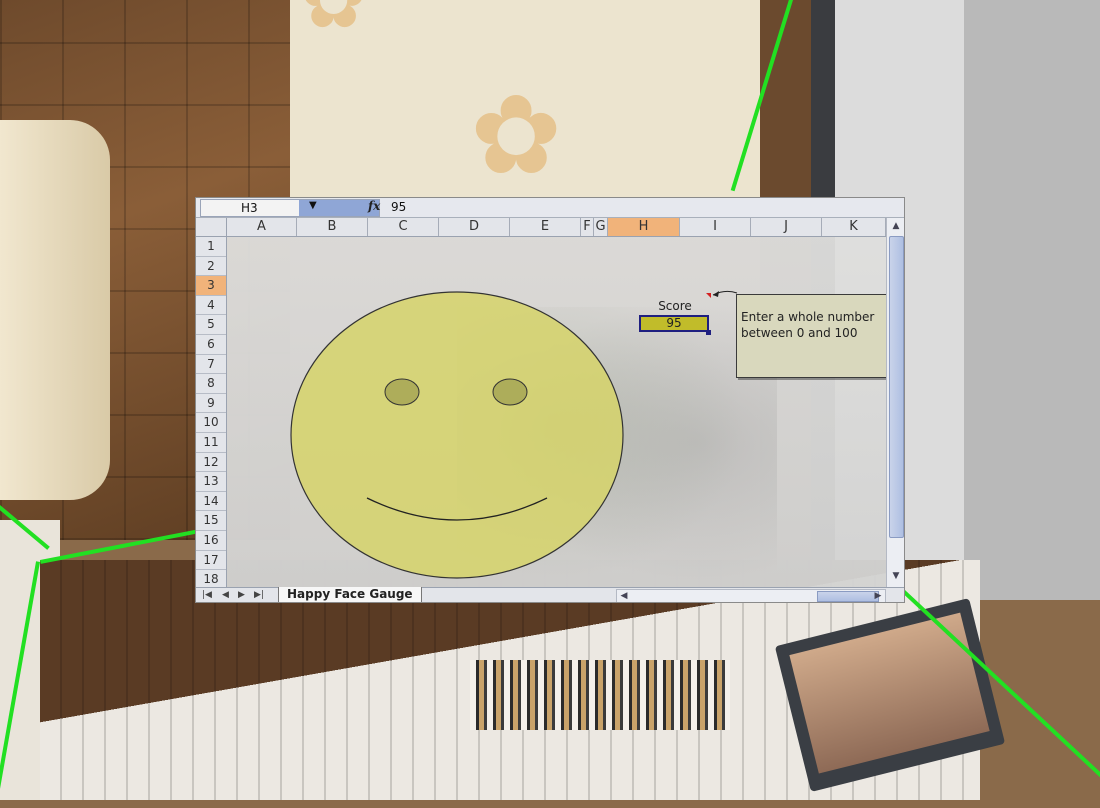 The image size is (1100, 808). What do you see at coordinates (350, 594) in the screenshot?
I see `sheet-tab-happy-face-gauge: Happy Face Gauge` at bounding box center [350, 594].